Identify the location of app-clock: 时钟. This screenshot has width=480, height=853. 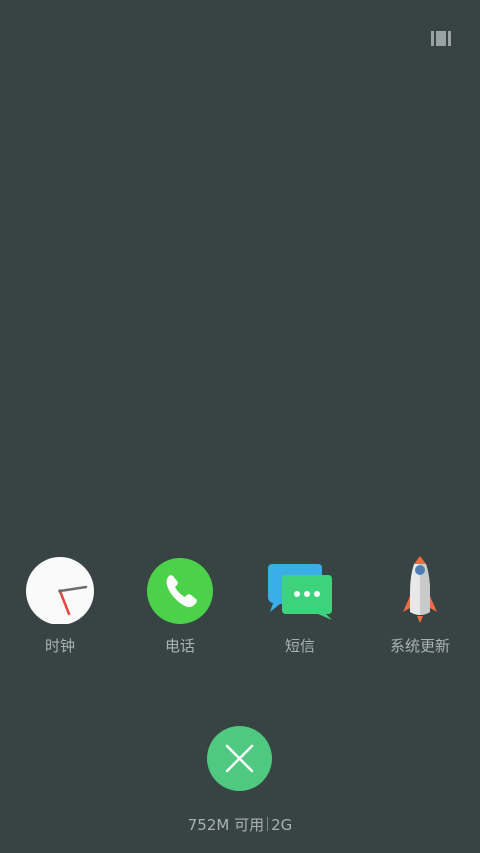
(60, 611).